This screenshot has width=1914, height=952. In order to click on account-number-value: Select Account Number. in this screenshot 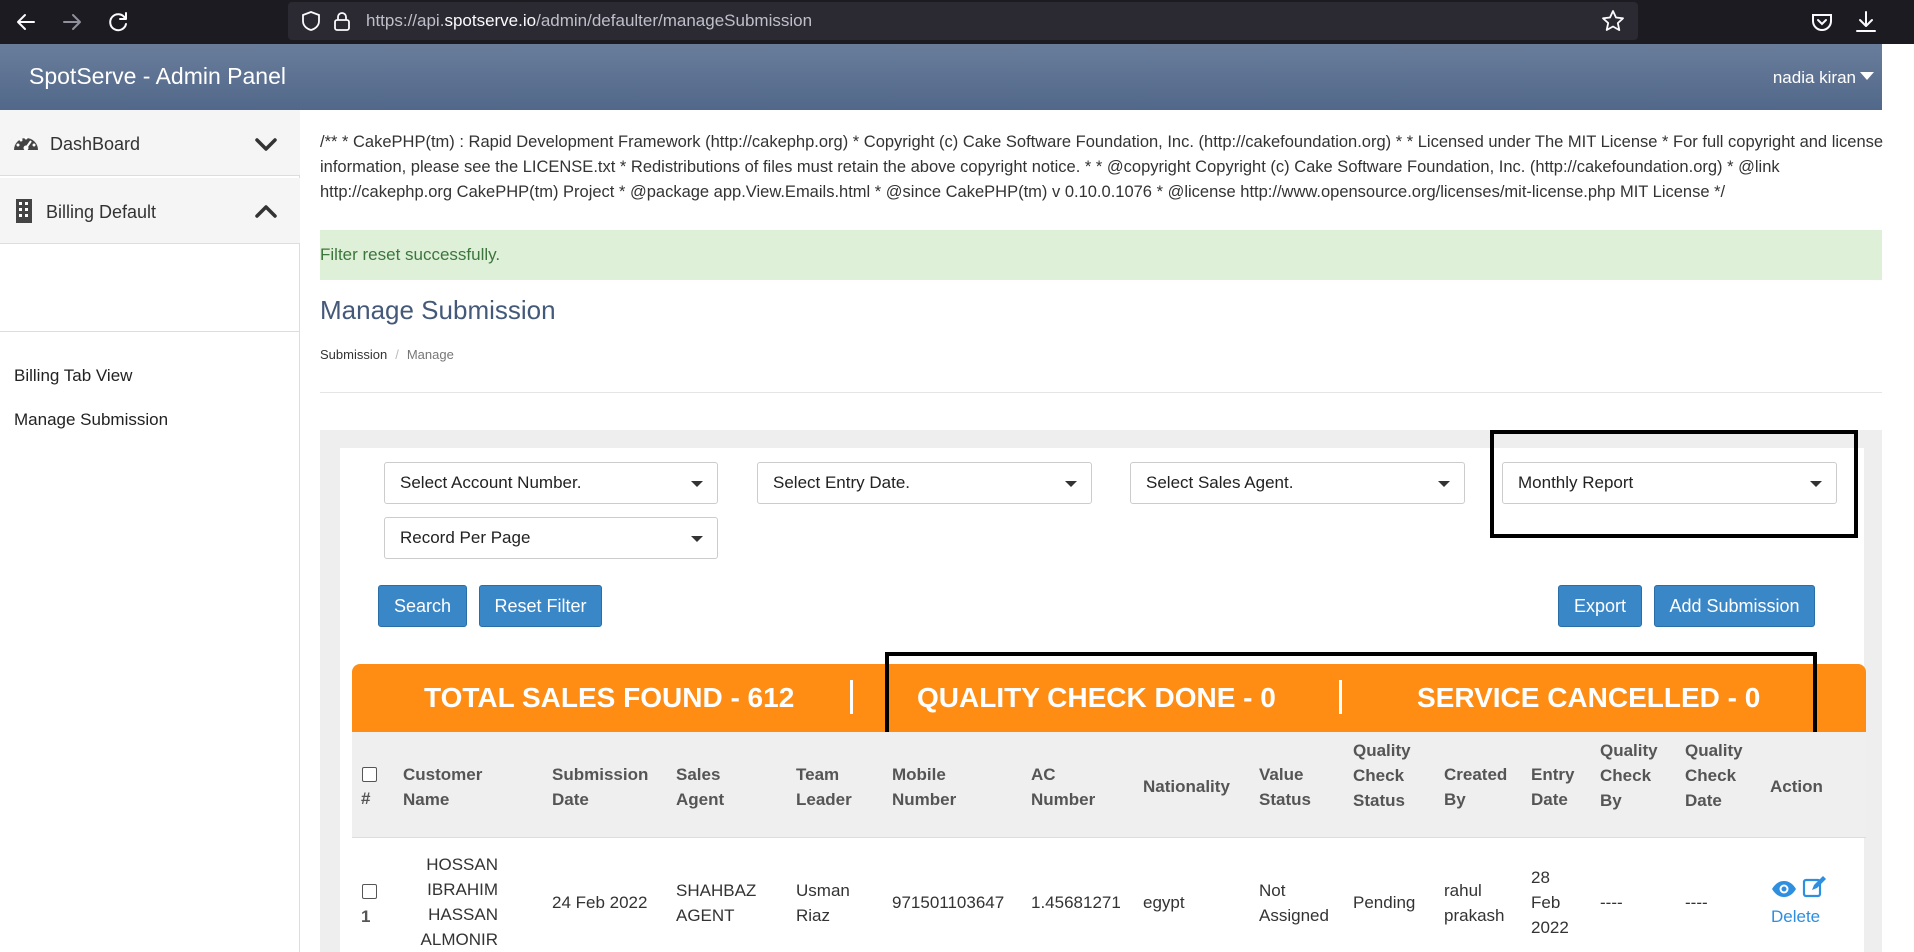, I will do `click(491, 482)`.